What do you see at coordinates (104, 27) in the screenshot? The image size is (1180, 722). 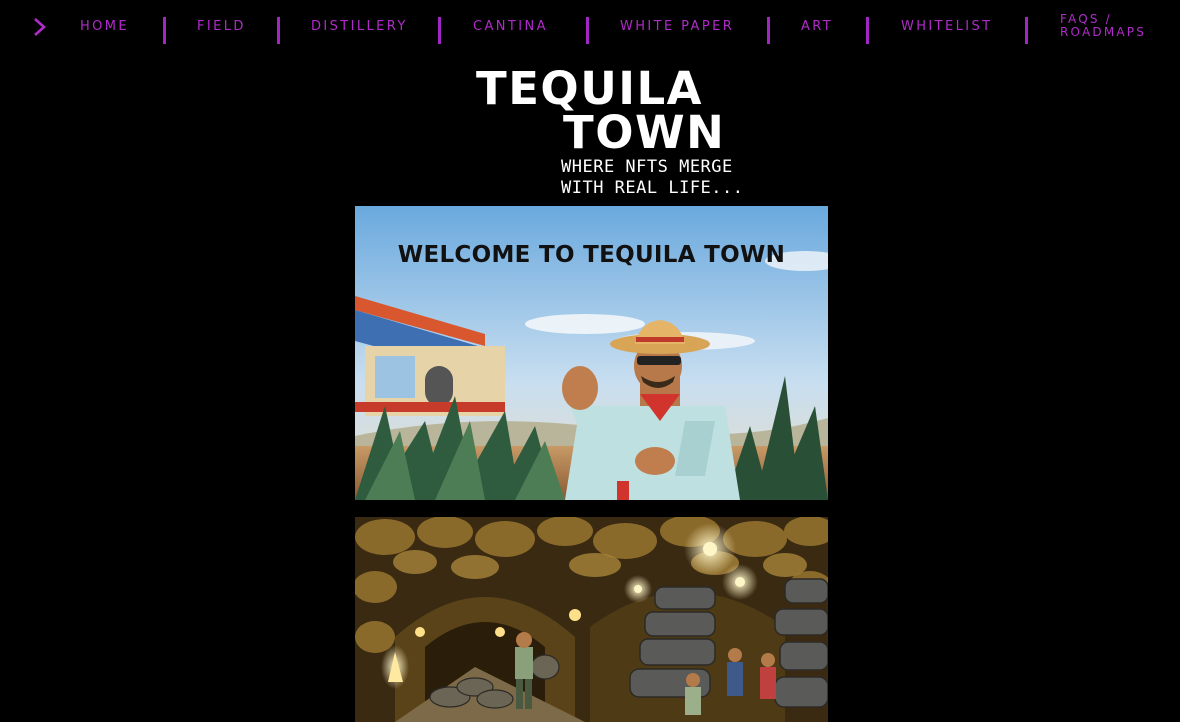 I see `nav-item-home: HOME` at bounding box center [104, 27].